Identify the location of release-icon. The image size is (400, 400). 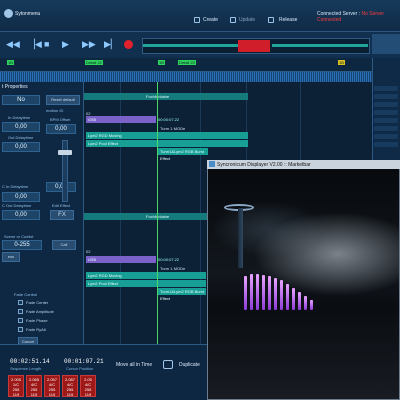
(271, 20).